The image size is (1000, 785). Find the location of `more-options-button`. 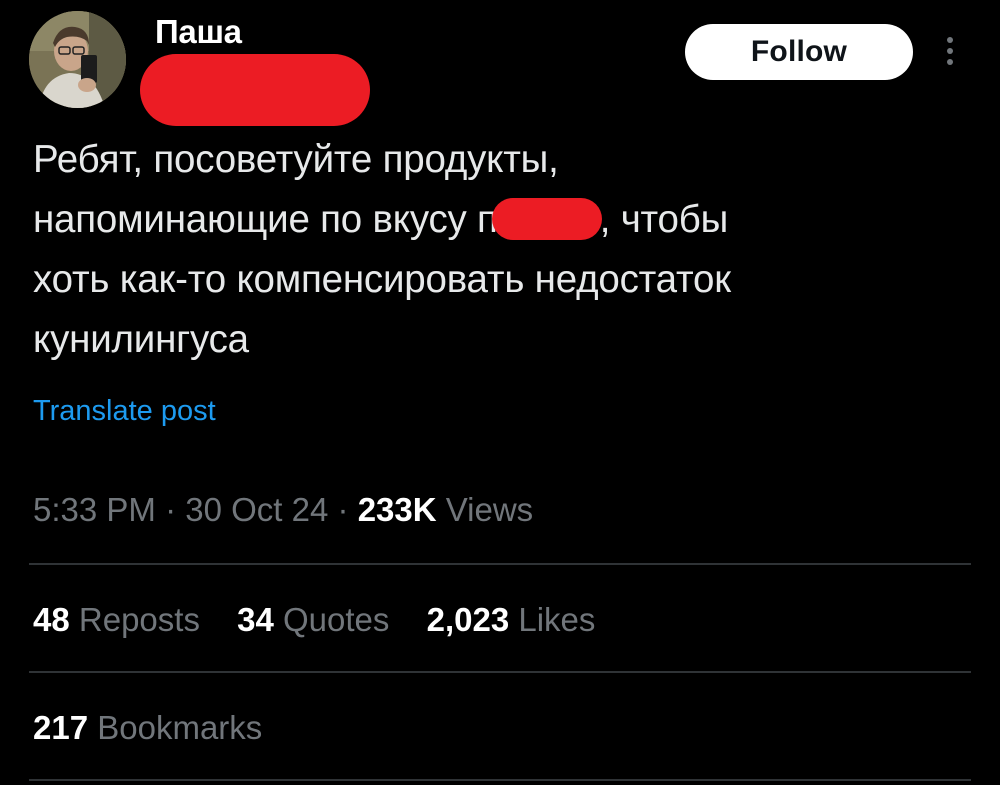

more-options-button is located at coordinates (950, 52).